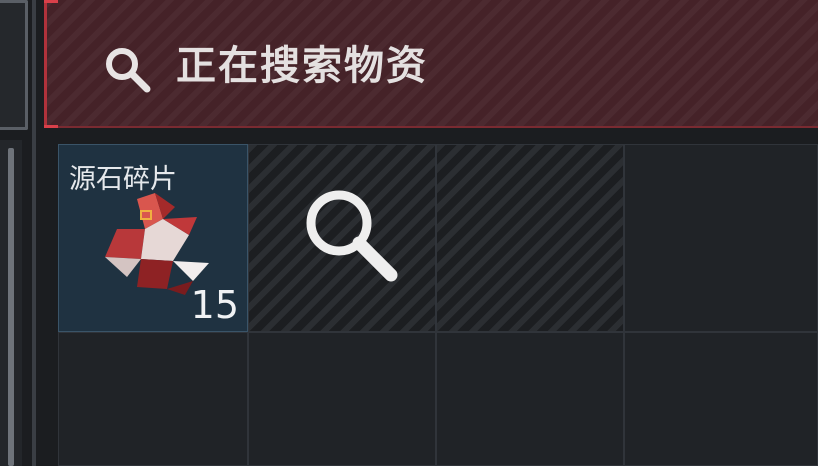 This screenshot has width=818, height=466. Describe the element at coordinates (14, 65) in the screenshot. I see `left-panel-bracket` at that location.